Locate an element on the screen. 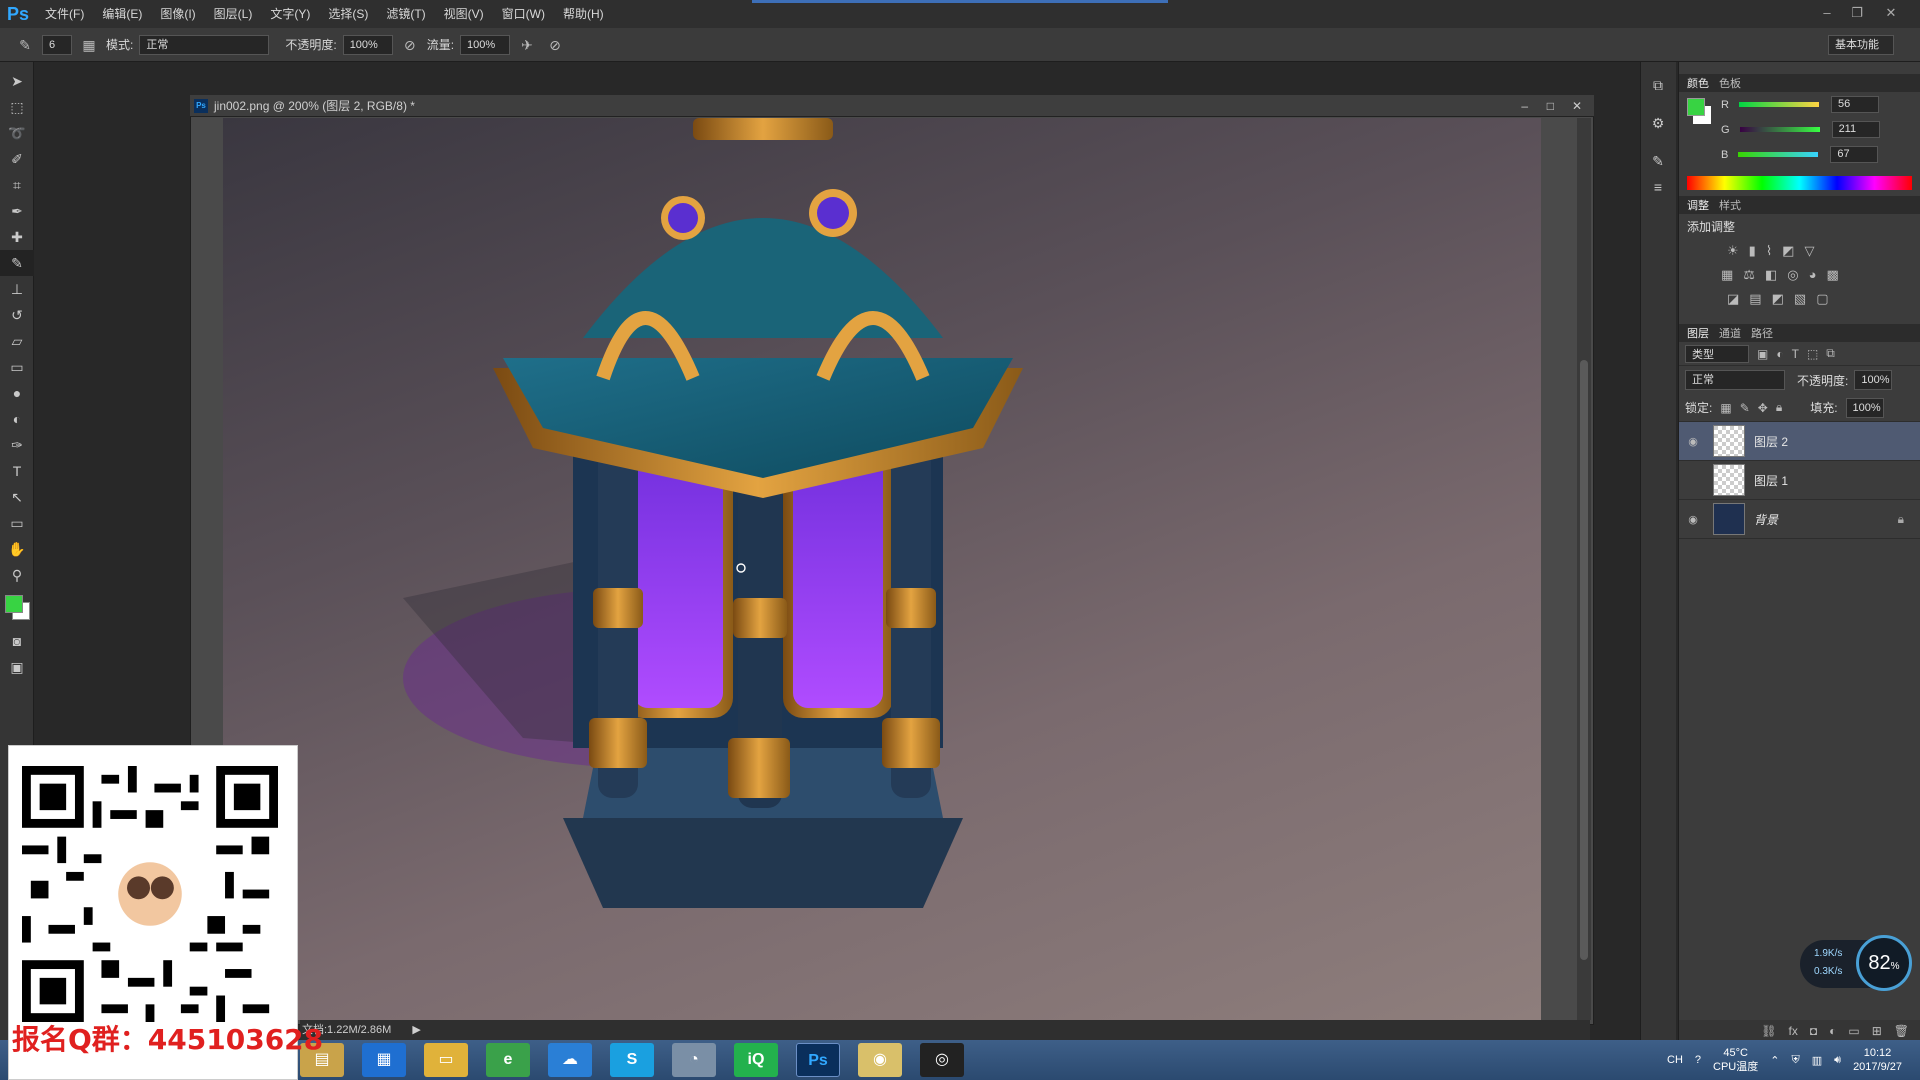 Image resolution: width=1920 pixels, height=1080 pixels. eyedropper-icon: ✒ is located at coordinates (17, 211).